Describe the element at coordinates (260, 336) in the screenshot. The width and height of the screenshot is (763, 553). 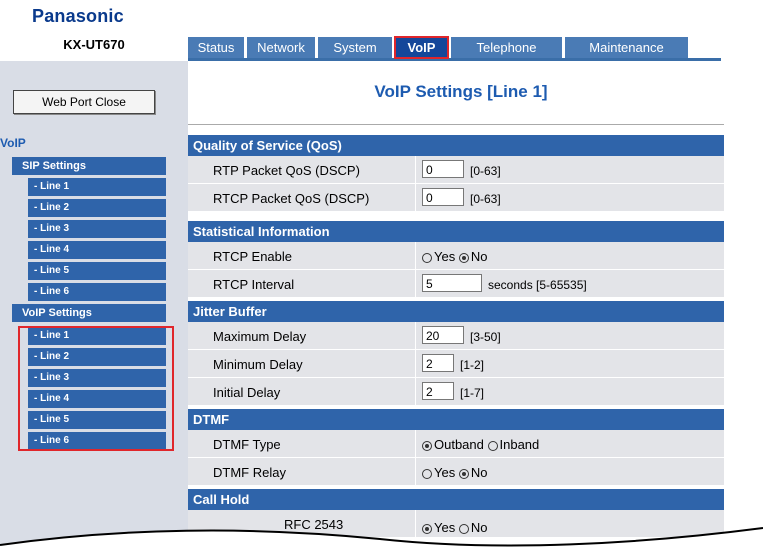
I see `max-delay-label: Maximum Delay` at that location.